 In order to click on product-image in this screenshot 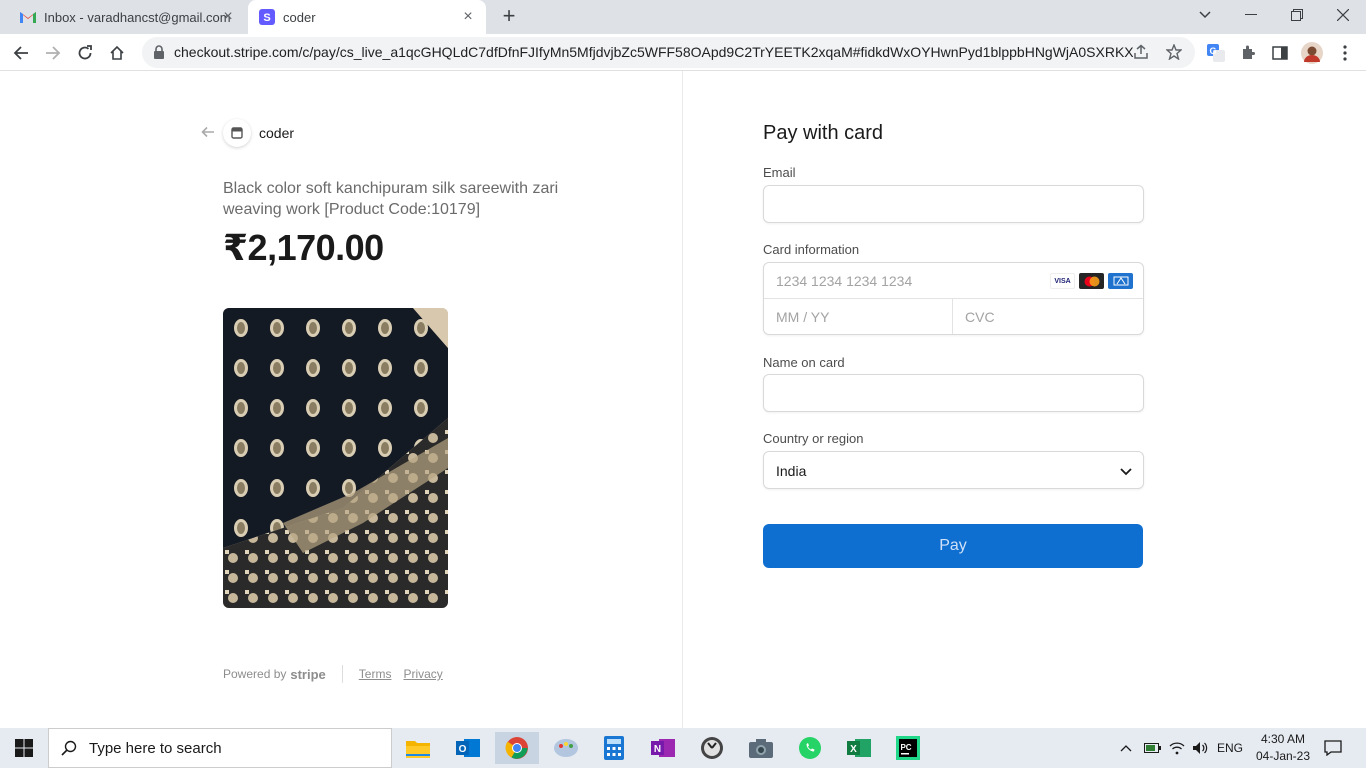, I will do `click(335, 458)`.